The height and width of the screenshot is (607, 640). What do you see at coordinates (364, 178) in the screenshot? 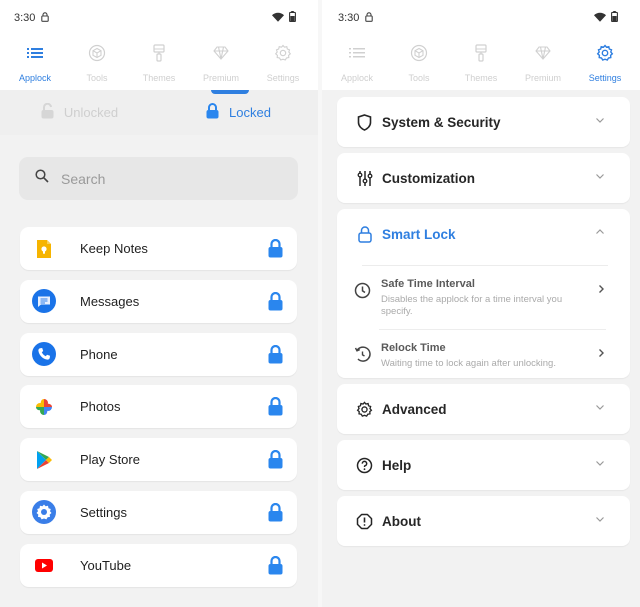
I see `sliders-icon` at bounding box center [364, 178].